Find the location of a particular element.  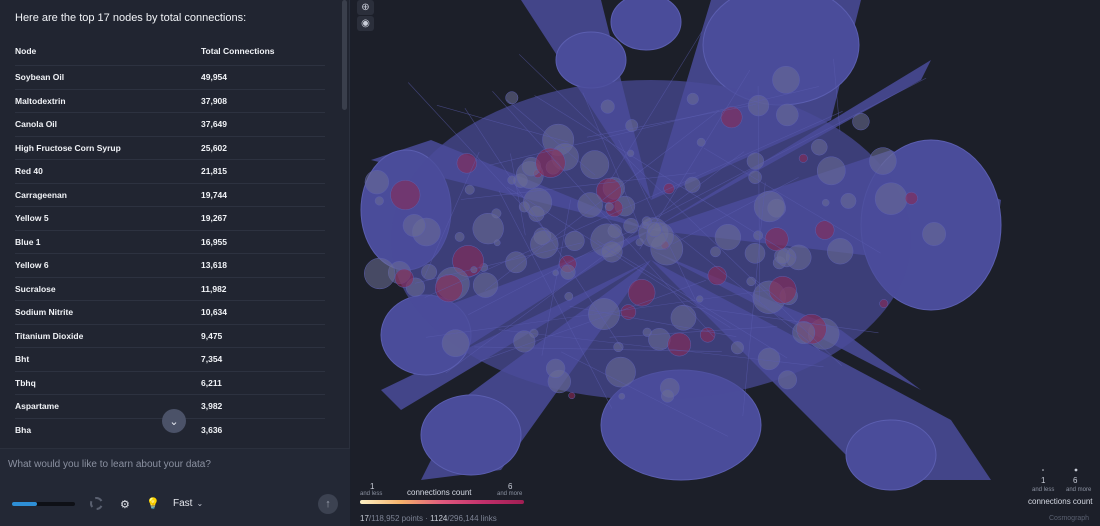

table-row: High Fructose Corn Syrup 25,602 is located at coordinates (170, 147).